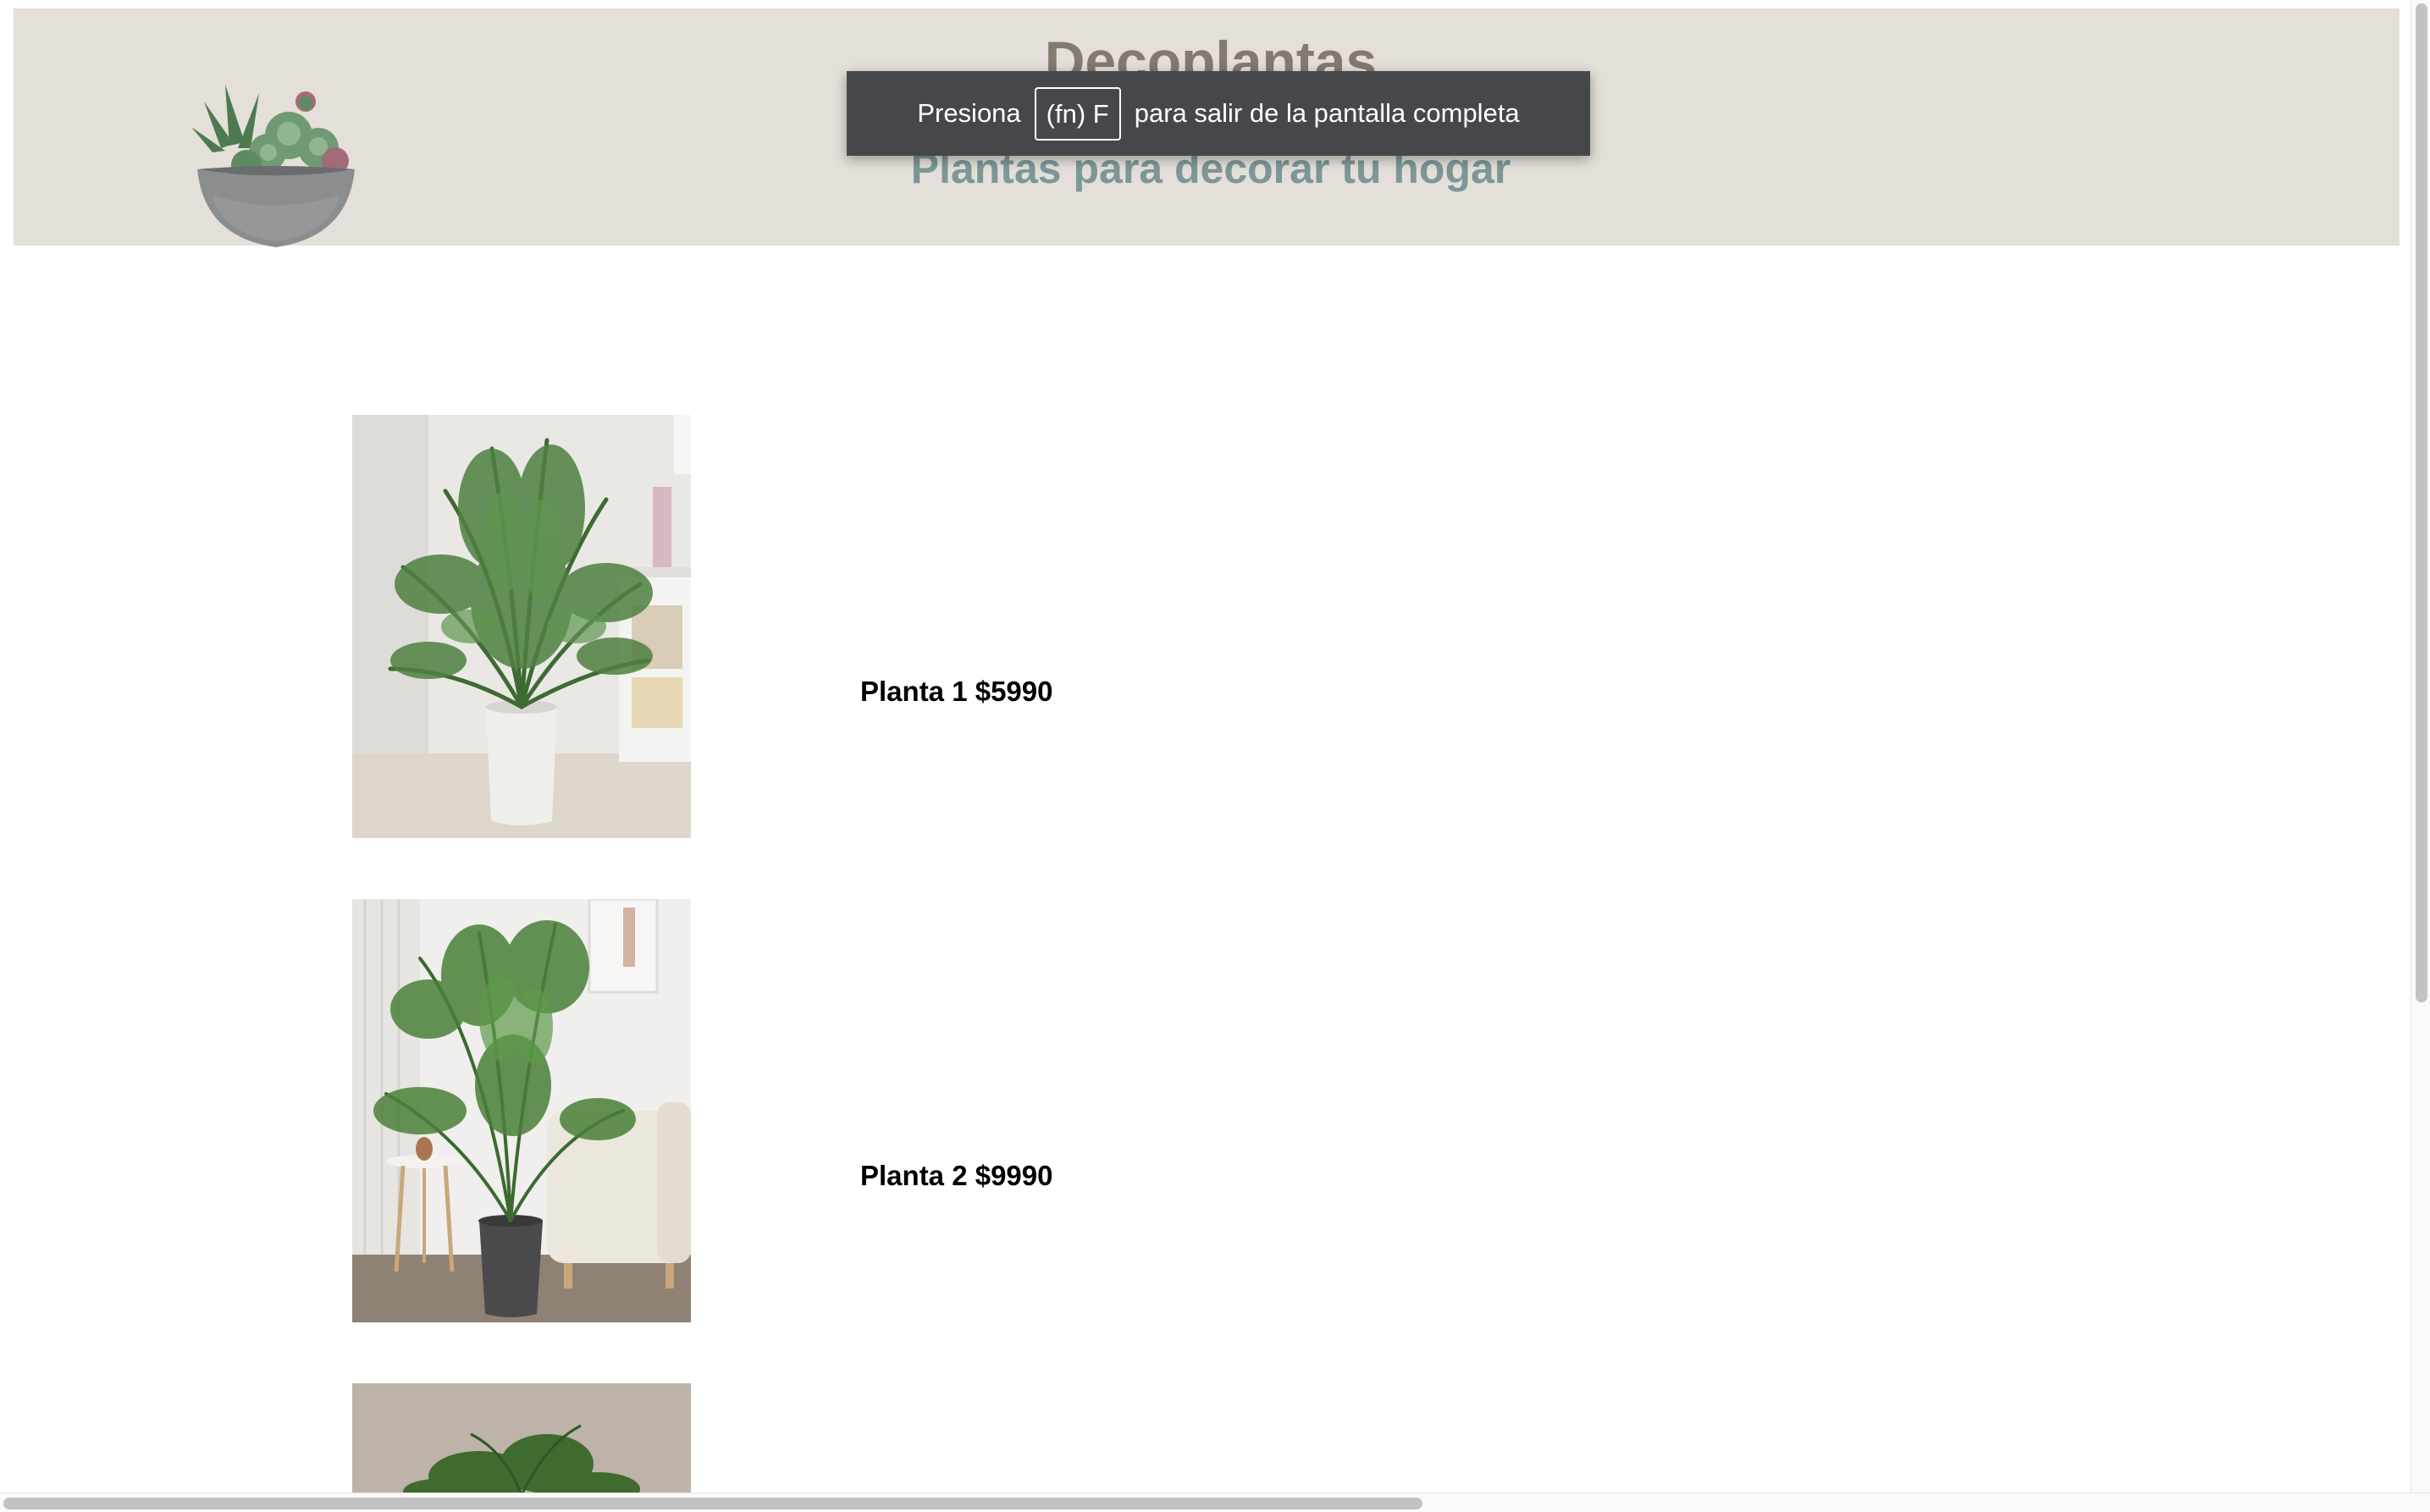 The width and height of the screenshot is (2430, 1512). I want to click on horizontal-scrollbar, so click(1215, 1502).